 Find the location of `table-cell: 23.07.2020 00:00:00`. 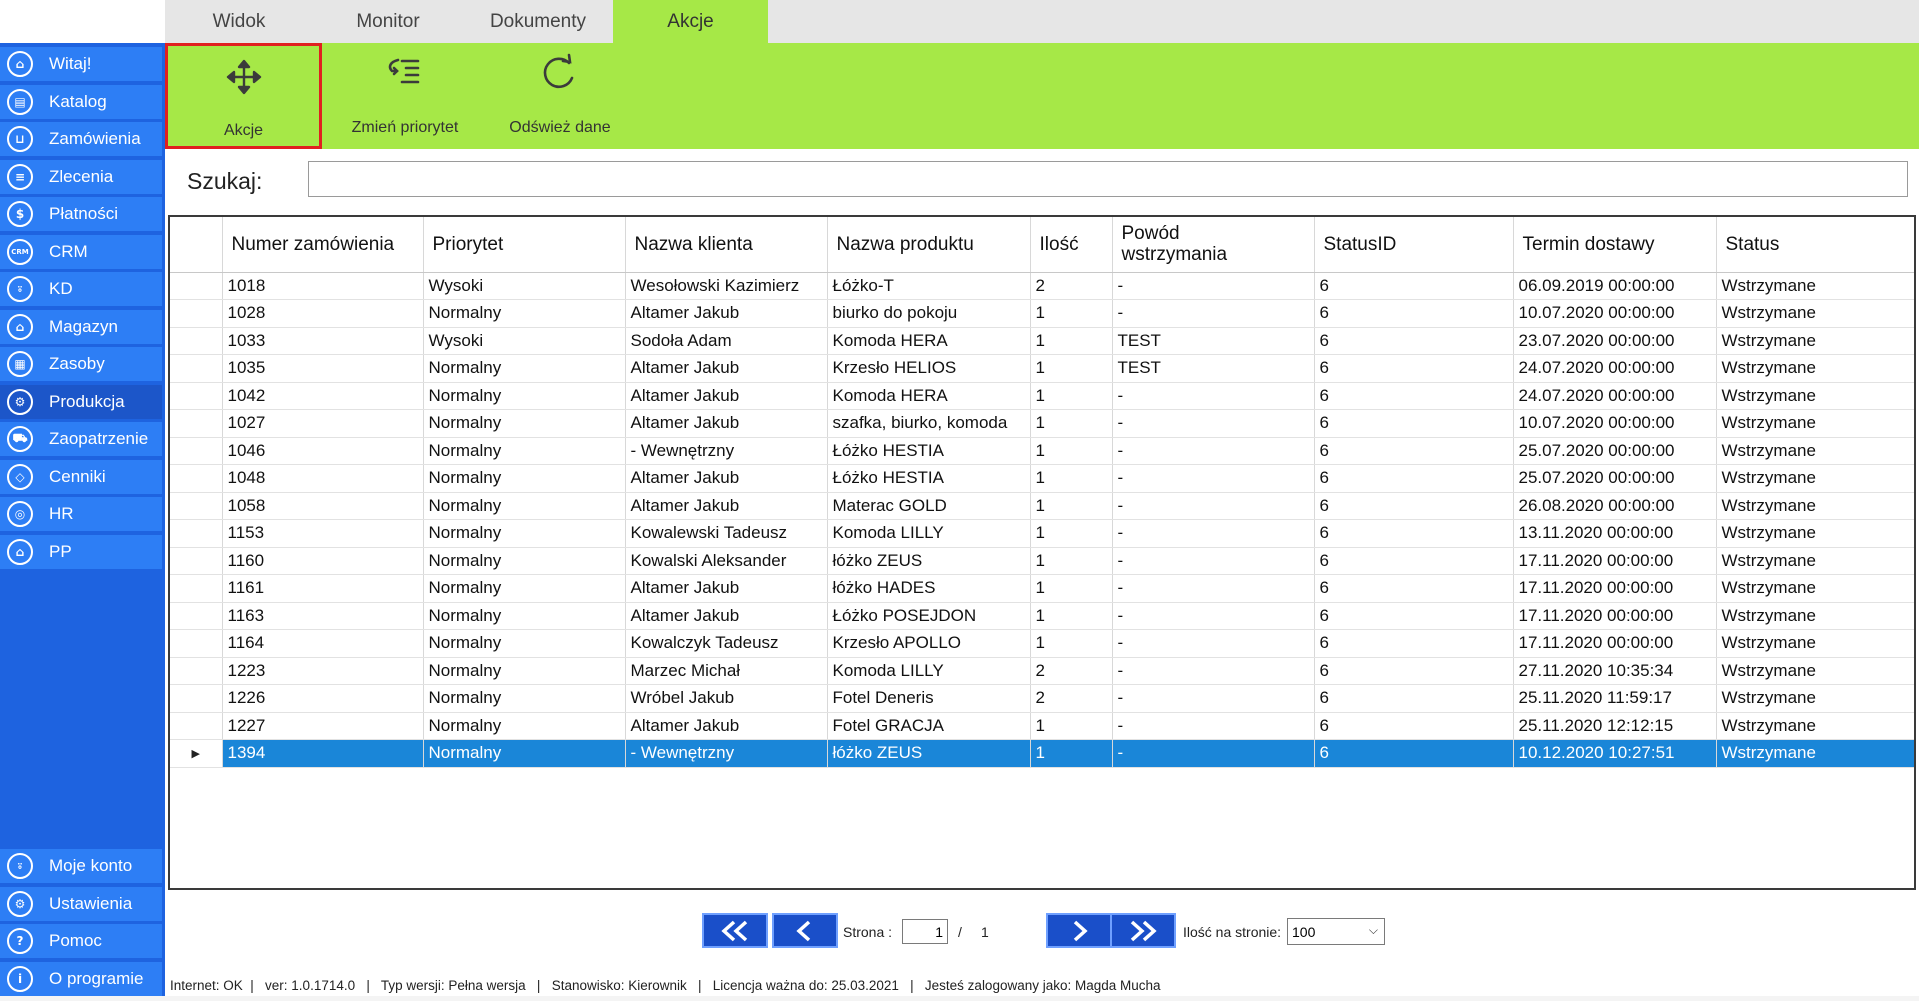

table-cell: 23.07.2020 00:00:00 is located at coordinates (1615, 341).